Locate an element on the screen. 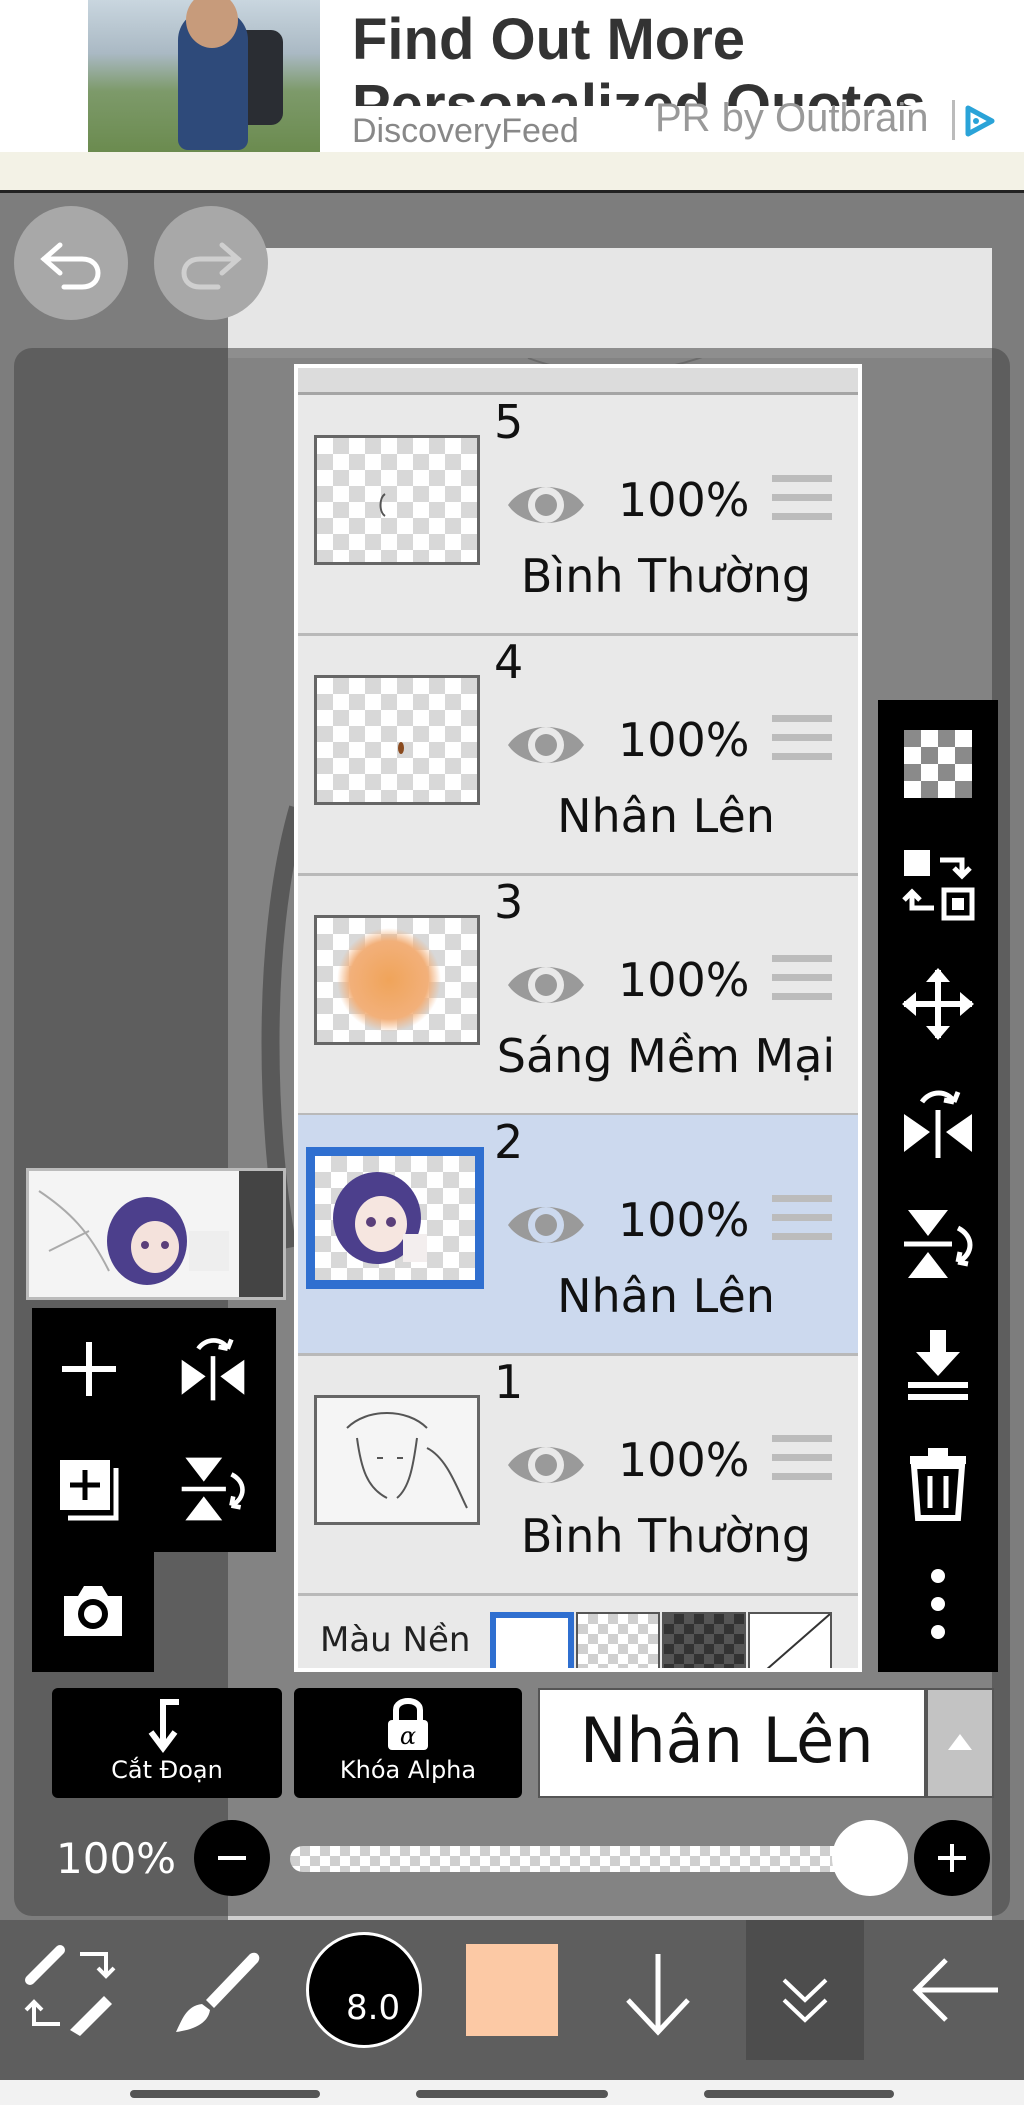 The height and width of the screenshot is (2105, 1024). layer-blend-mode: Sáng Mềm Mại is located at coordinates (666, 1056).